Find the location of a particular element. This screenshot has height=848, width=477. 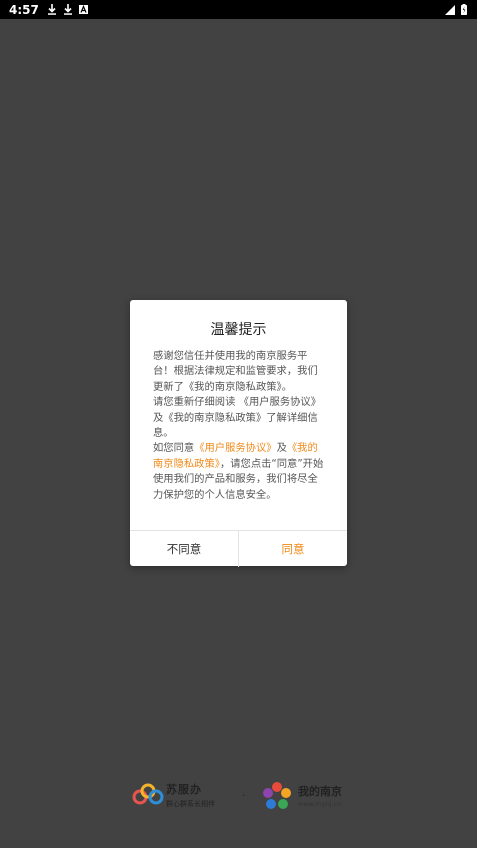

disagree-button: 不同意 is located at coordinates (184, 549).